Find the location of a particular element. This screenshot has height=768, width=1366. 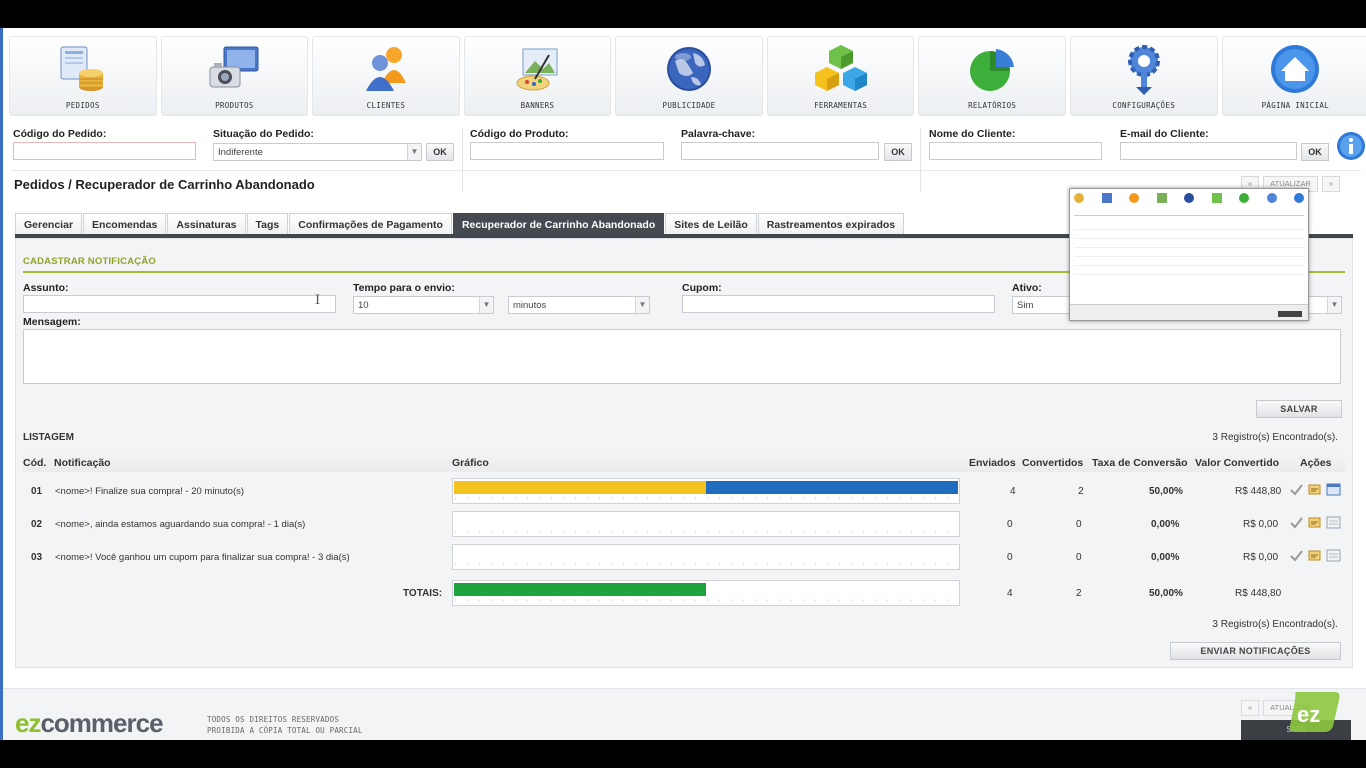

order-status-select: Indiferente ▼ is located at coordinates (317, 152).